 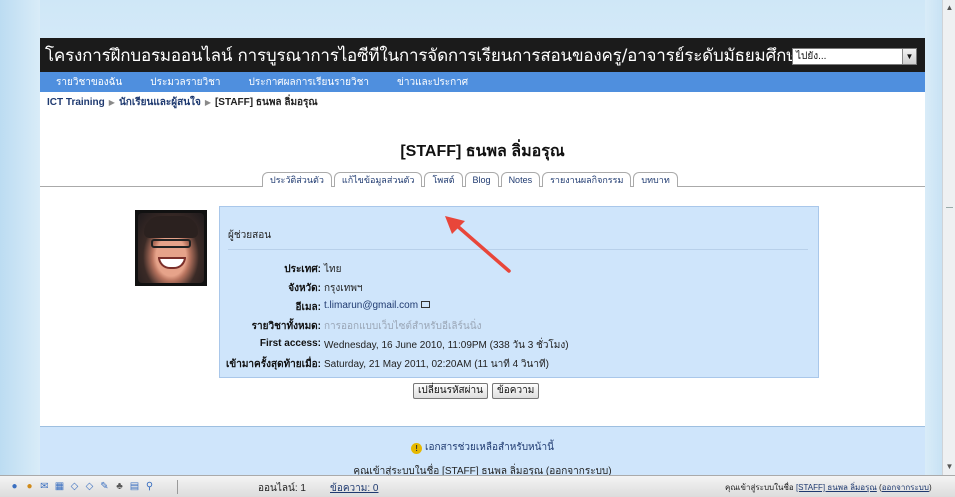 What do you see at coordinates (309, 82) in the screenshot?
I see `nav-grade-results: ประกาศผลการเรียนรายวิชา` at bounding box center [309, 82].